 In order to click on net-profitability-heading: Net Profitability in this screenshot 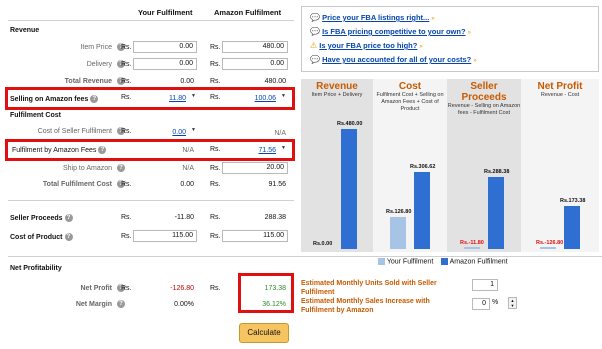, I will do `click(36, 268)`.